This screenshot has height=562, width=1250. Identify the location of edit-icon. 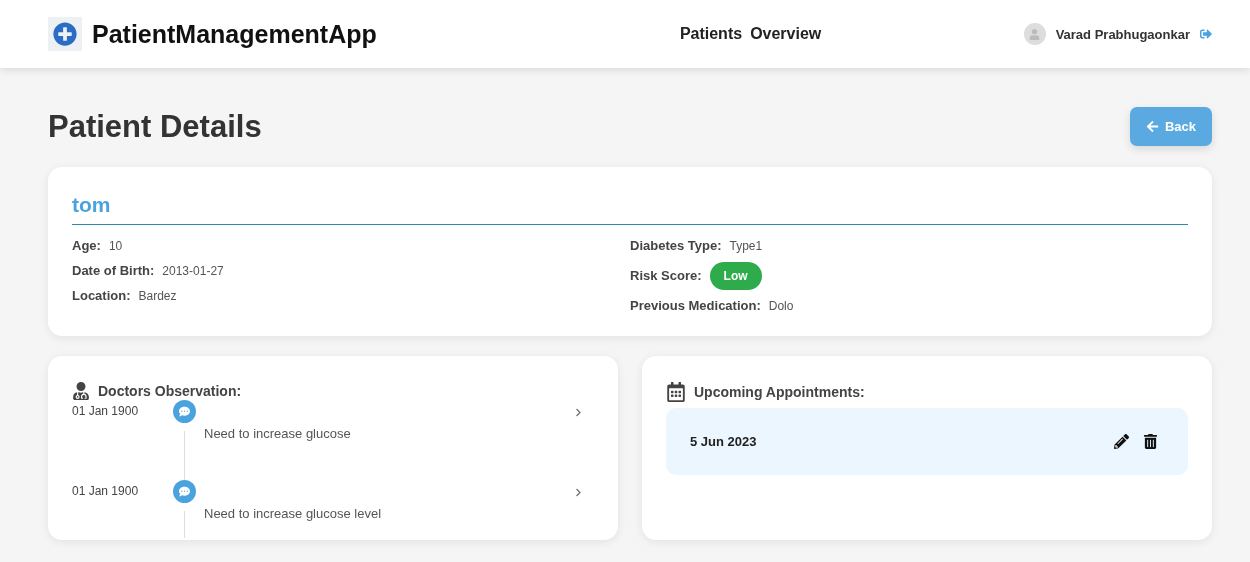
(1121, 442).